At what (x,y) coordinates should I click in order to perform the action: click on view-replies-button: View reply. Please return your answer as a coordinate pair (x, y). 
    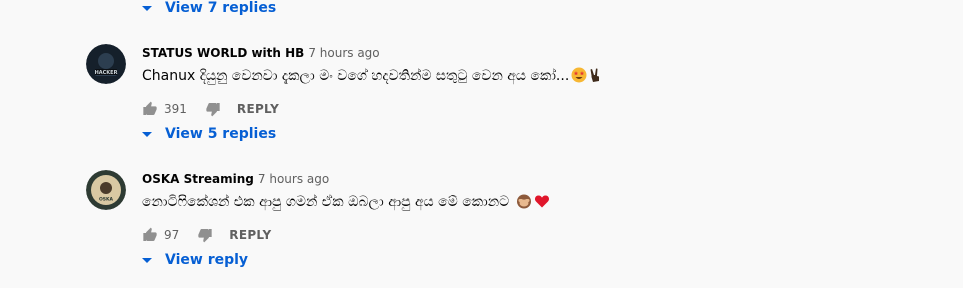
    Looking at the image, I should click on (194, 260).